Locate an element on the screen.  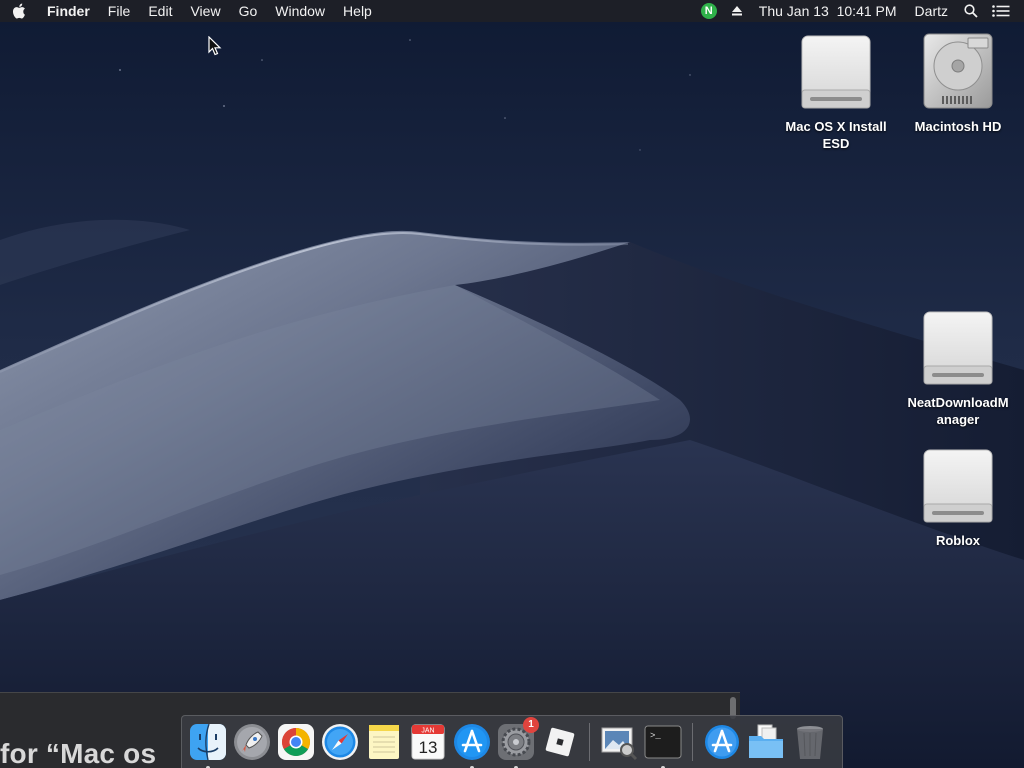
desktop-icon-roblox: Roblox is located at coordinates (958, 497).